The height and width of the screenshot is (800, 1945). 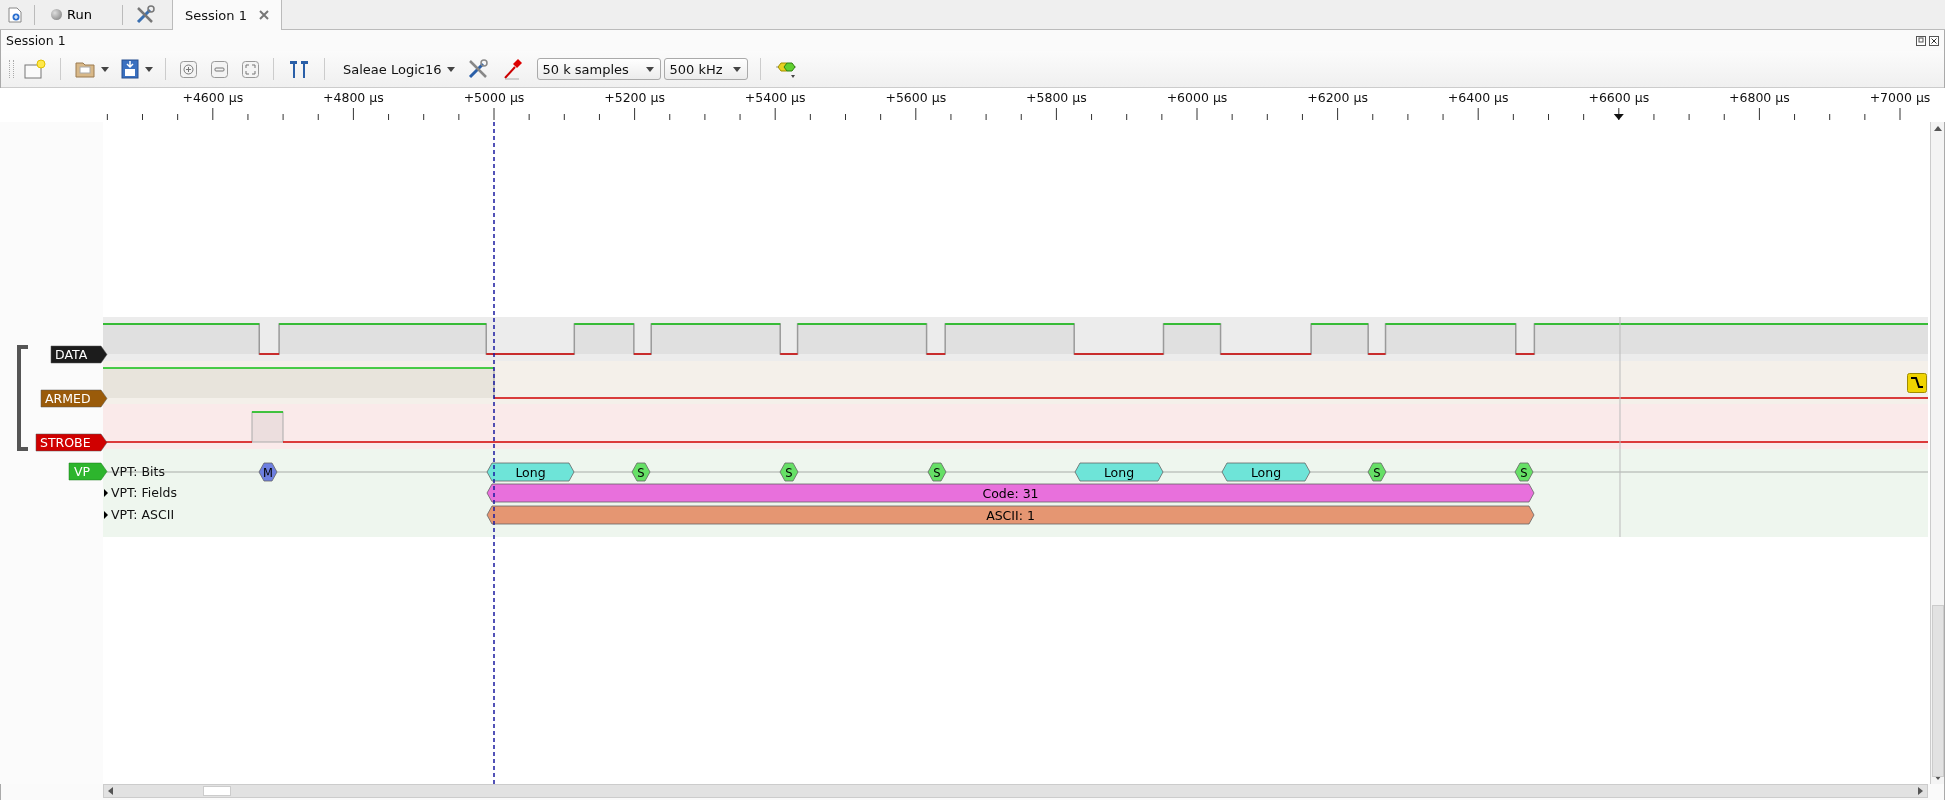 What do you see at coordinates (144, 492) in the screenshot?
I see `row-label: VPT: Fields` at bounding box center [144, 492].